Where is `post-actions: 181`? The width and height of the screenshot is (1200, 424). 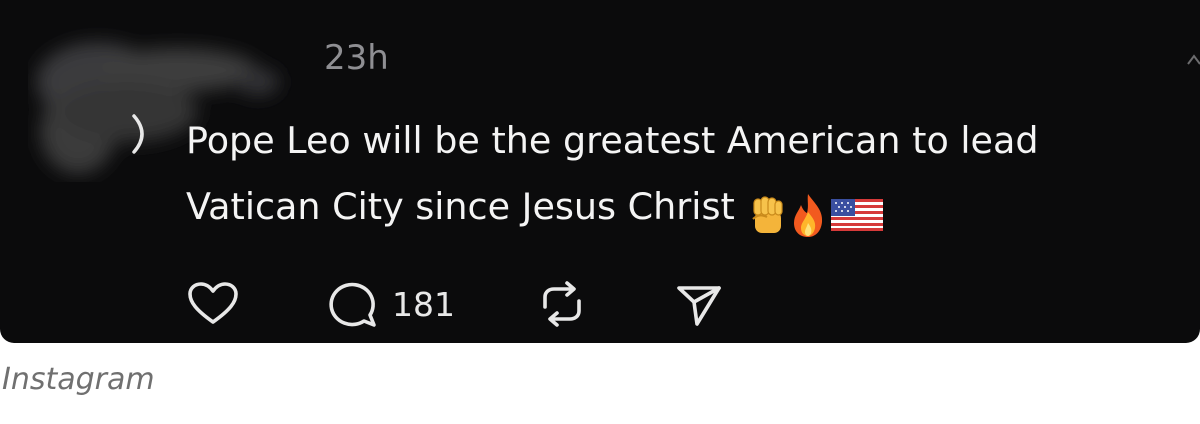
post-actions: 181 is located at coordinates (454, 304).